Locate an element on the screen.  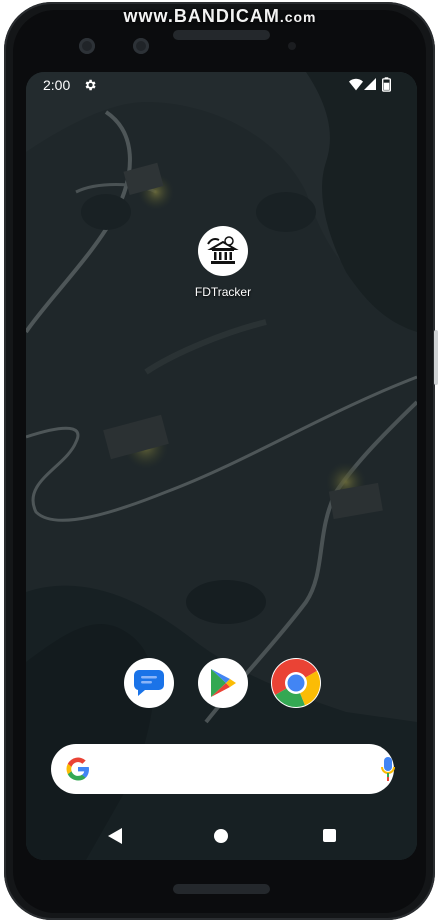
cell-signal-icon is located at coordinates (370, 84).